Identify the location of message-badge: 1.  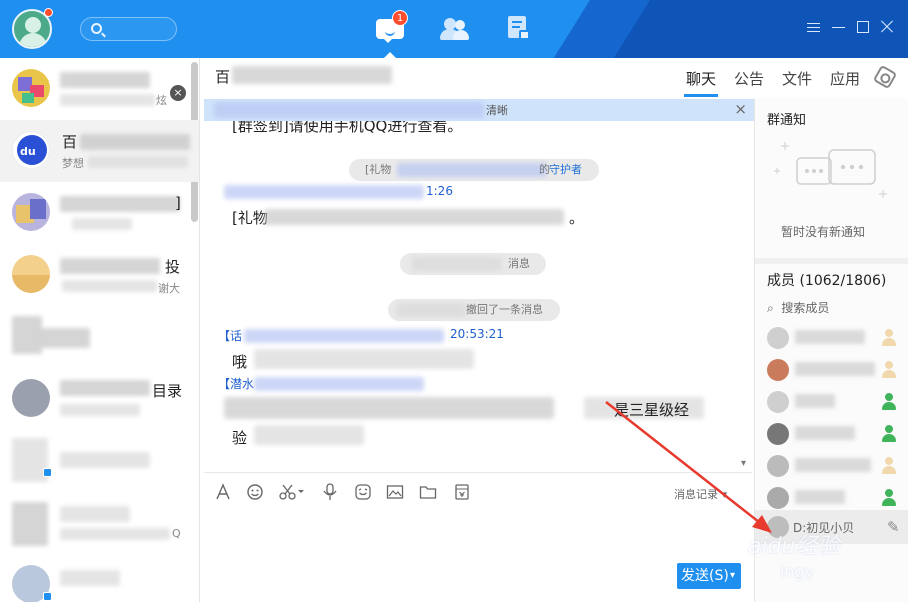
(400, 18).